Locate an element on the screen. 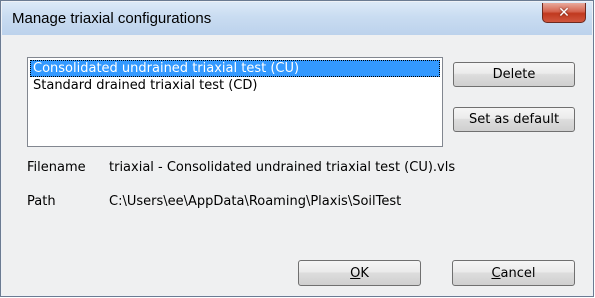 This screenshot has width=595, height=298. set-as-default-button: Set as default is located at coordinates (514, 119).